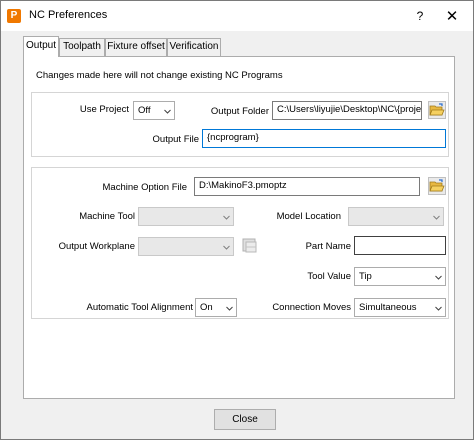 The height and width of the screenshot is (440, 474). What do you see at coordinates (400, 276) in the screenshot?
I see `tool-value-select: Tip` at bounding box center [400, 276].